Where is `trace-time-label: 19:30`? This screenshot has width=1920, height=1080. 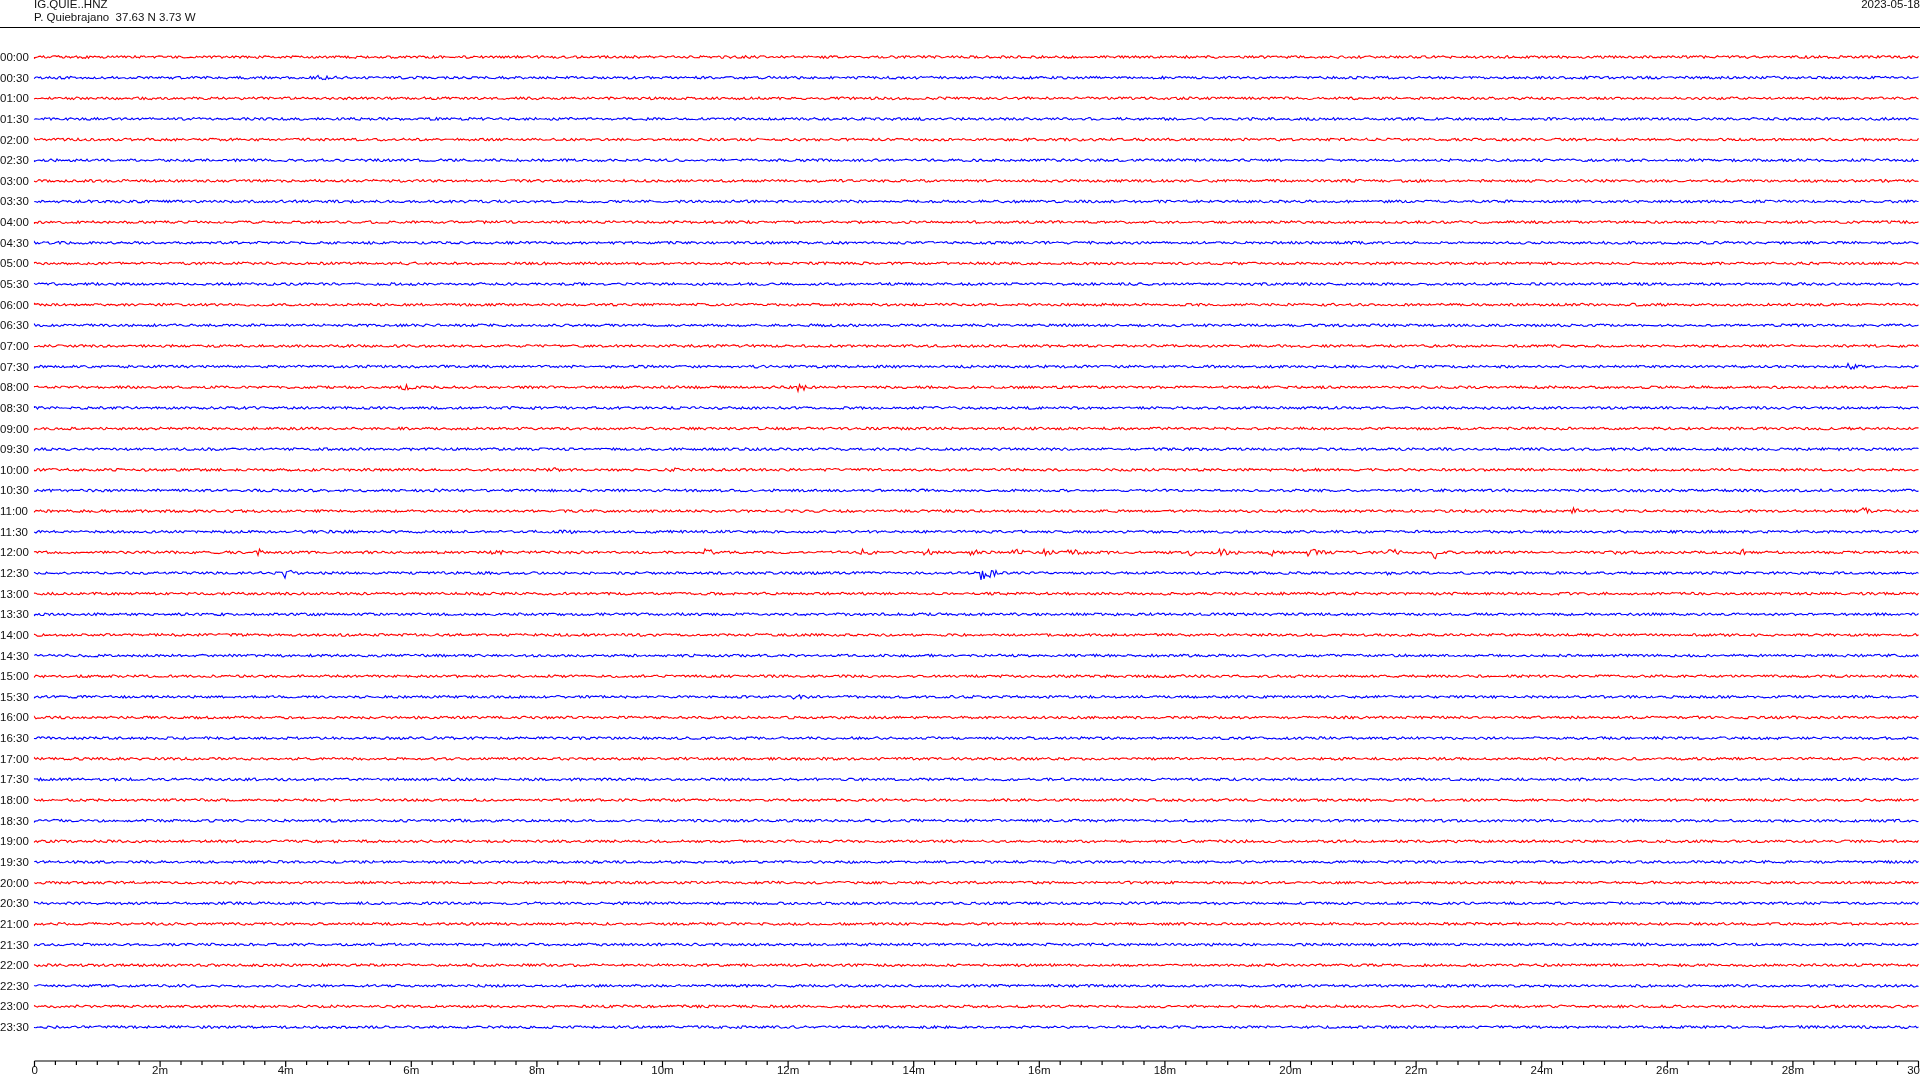
trace-time-label: 19:30 is located at coordinates (14, 861).